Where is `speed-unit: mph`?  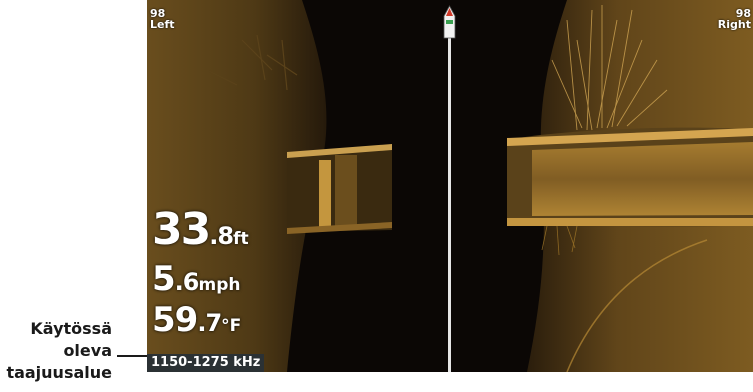
speed-unit: mph is located at coordinates (219, 285).